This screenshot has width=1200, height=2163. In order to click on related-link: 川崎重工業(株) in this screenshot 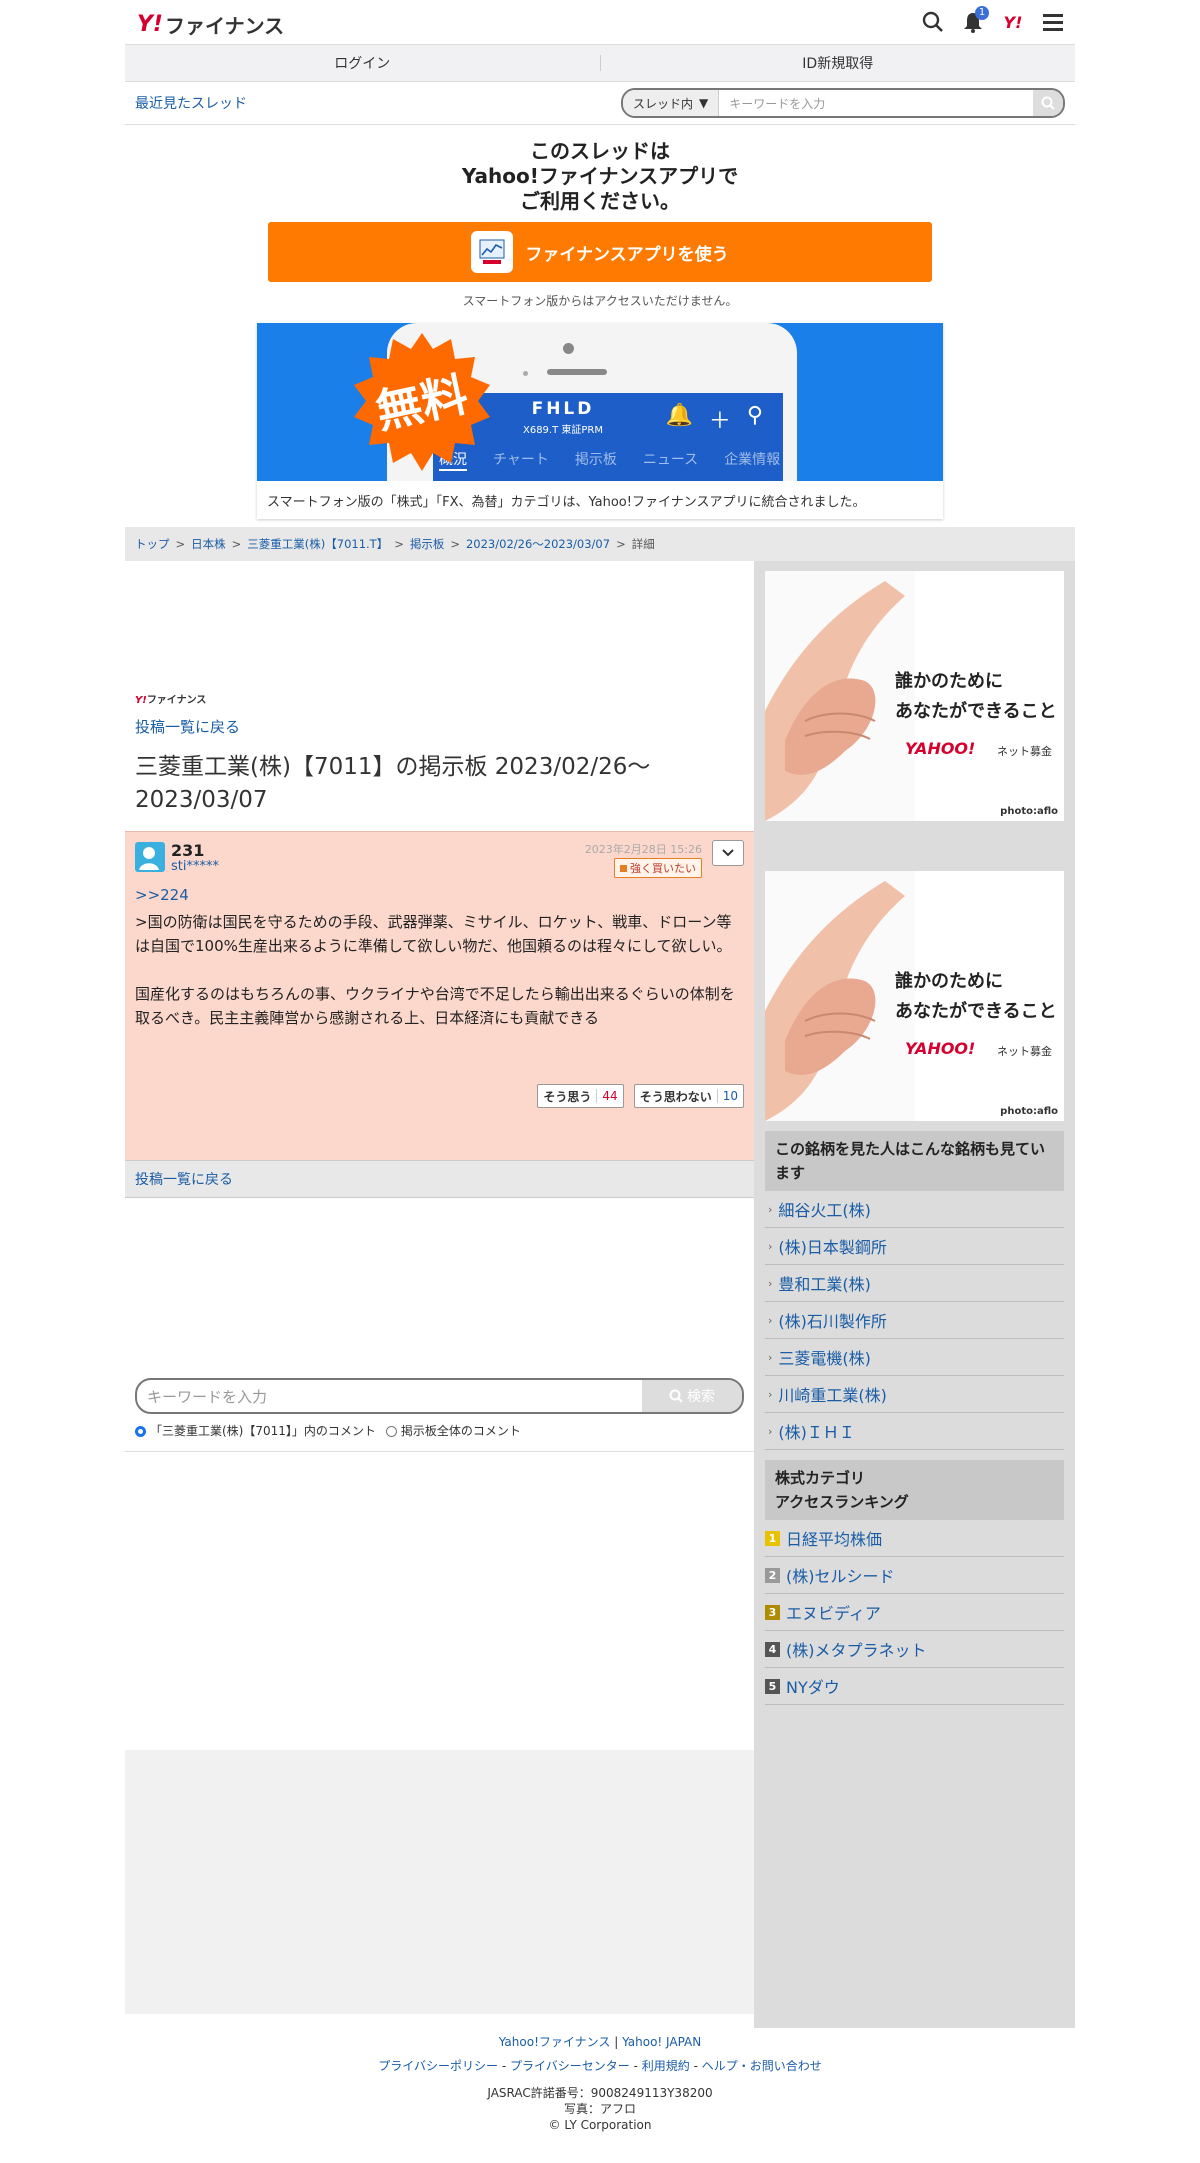, I will do `click(832, 1394)`.